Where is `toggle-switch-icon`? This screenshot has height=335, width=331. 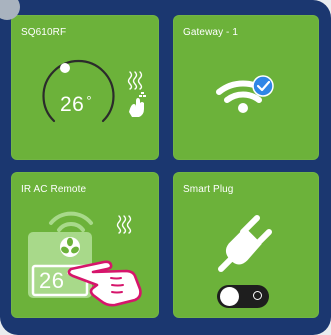 toggle-switch-icon is located at coordinates (243, 296).